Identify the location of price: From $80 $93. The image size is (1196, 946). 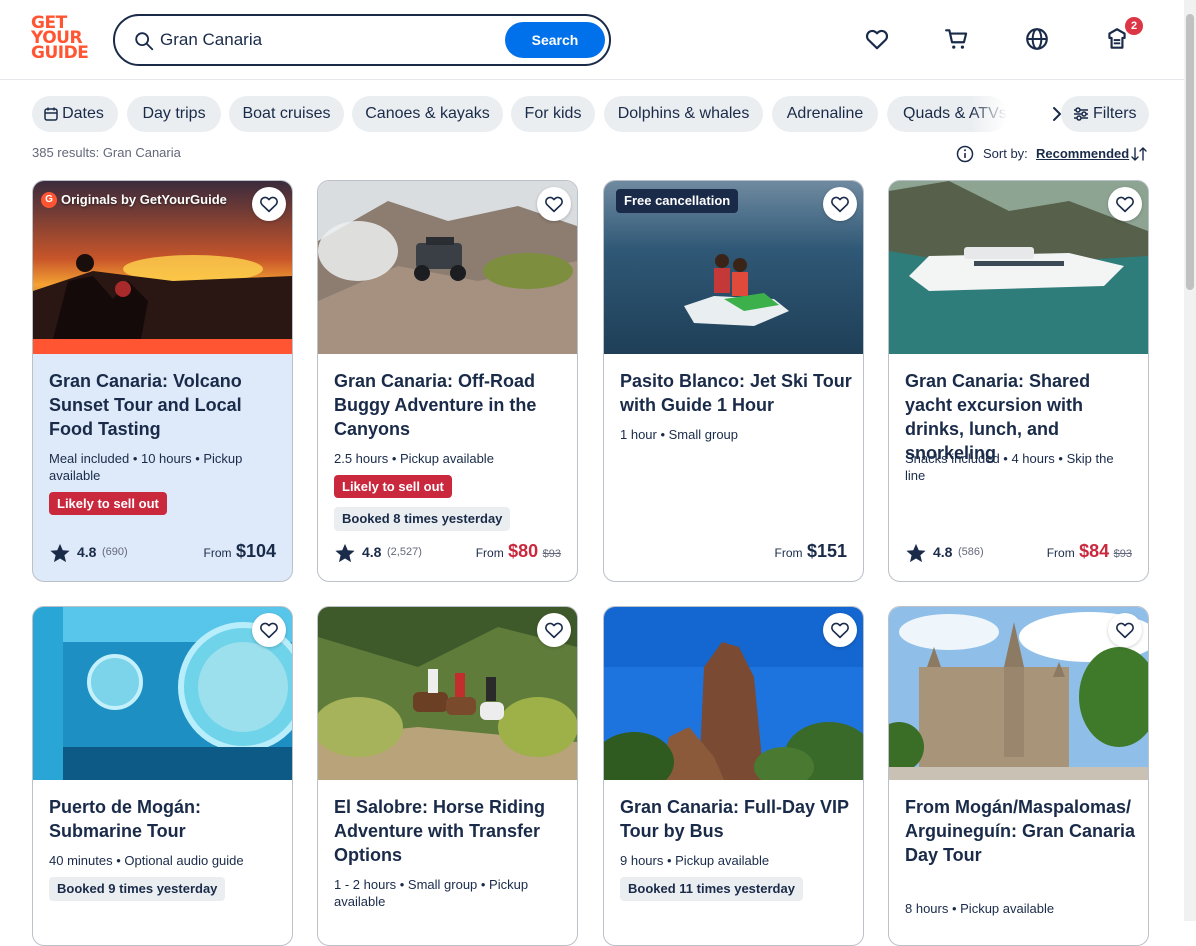
(518, 553).